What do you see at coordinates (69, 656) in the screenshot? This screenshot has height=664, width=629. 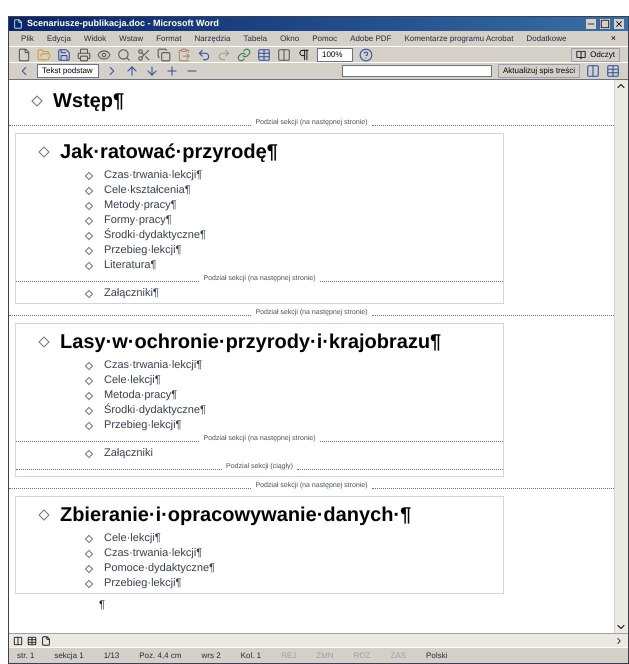 I see `status-text: sekcja 1` at bounding box center [69, 656].